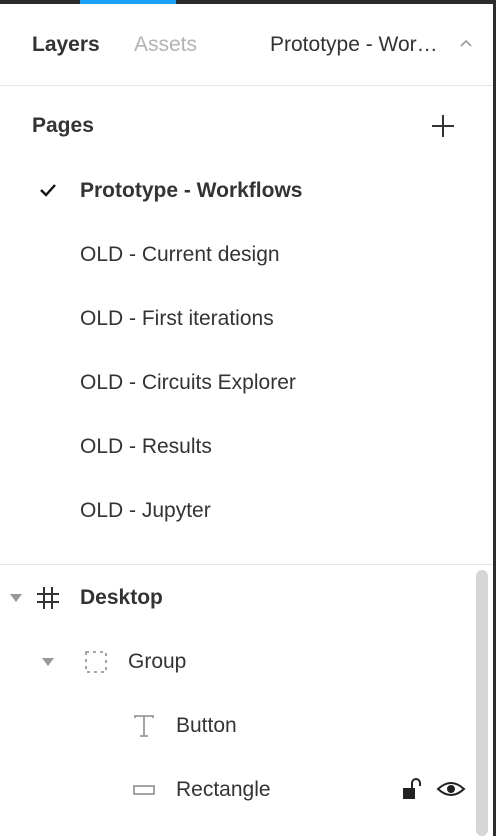 This screenshot has width=496, height=836. What do you see at coordinates (144, 726) in the screenshot?
I see `text-t-icon` at bounding box center [144, 726].